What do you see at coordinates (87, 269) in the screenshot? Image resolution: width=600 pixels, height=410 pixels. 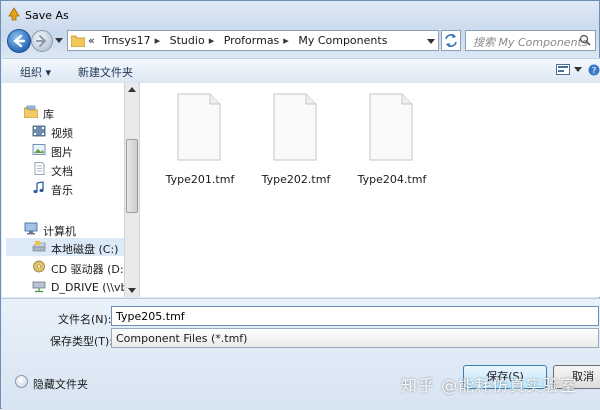 I see `nav-label: CD 驱动器 (D:) \` at bounding box center [87, 269].